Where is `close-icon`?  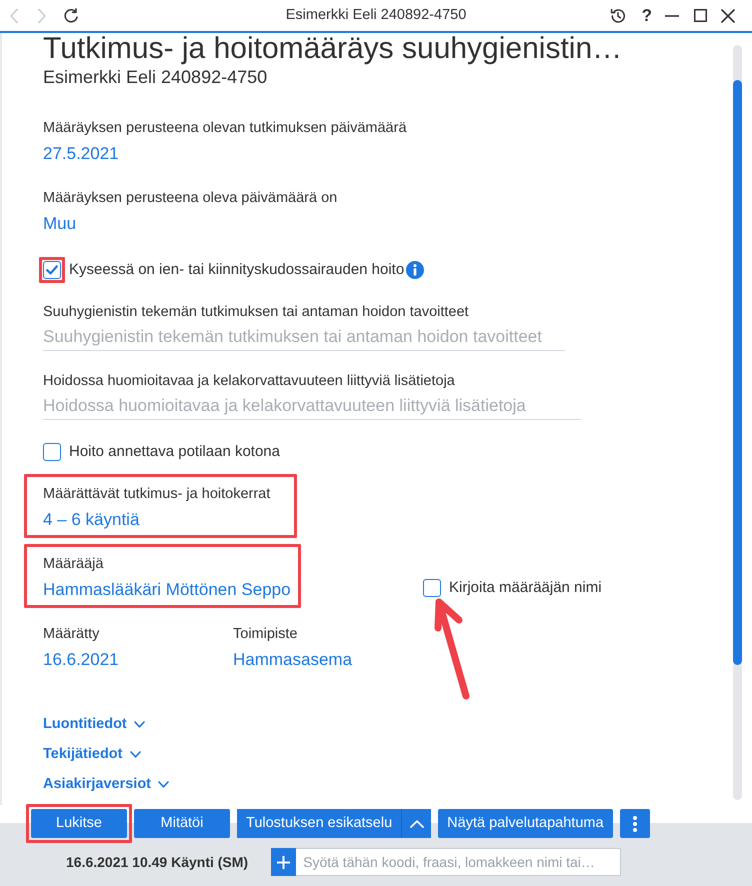
close-icon is located at coordinates (728, 15).